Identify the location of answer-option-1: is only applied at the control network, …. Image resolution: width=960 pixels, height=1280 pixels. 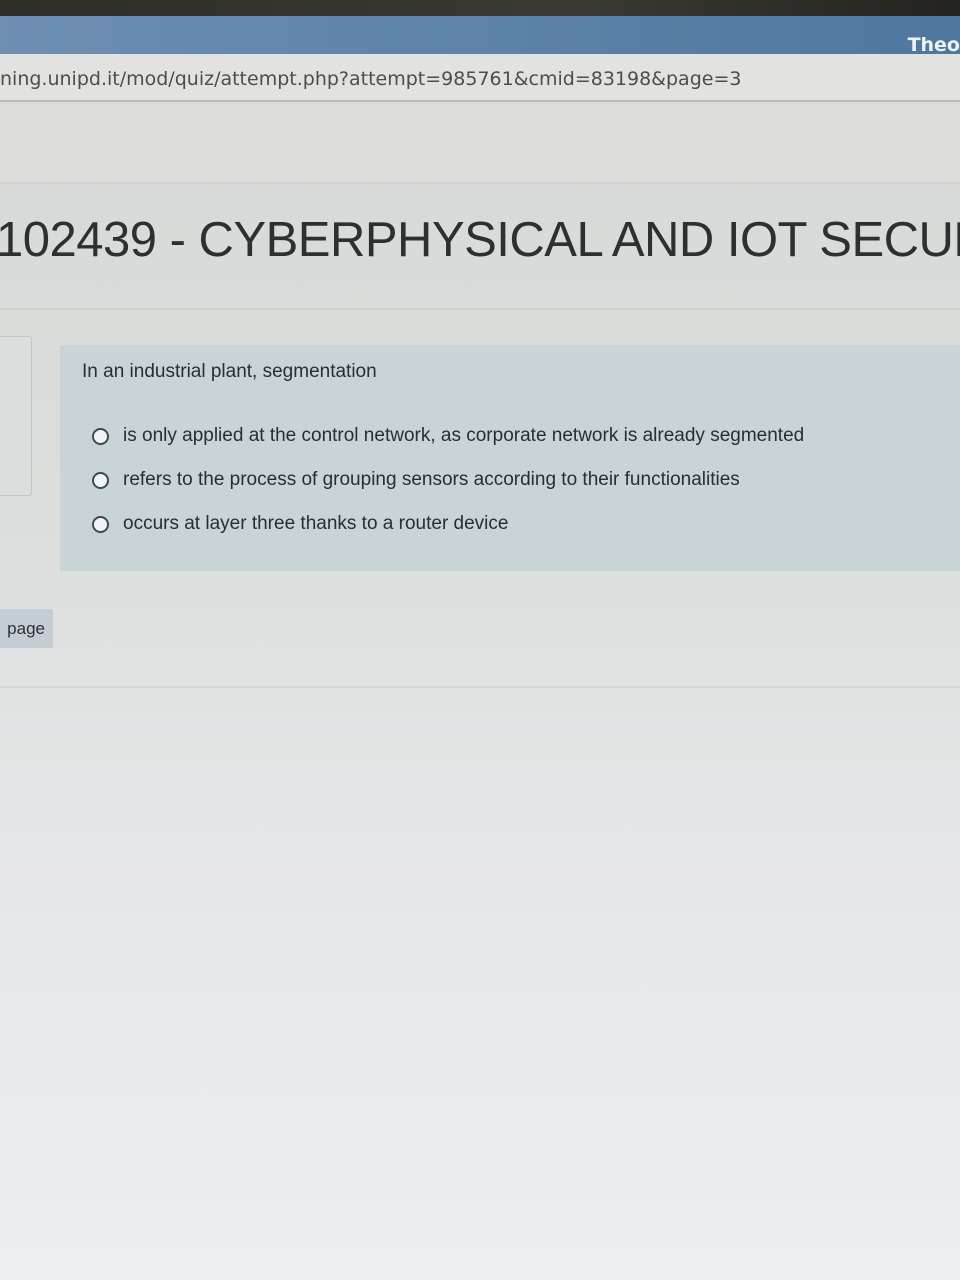
(448, 436).